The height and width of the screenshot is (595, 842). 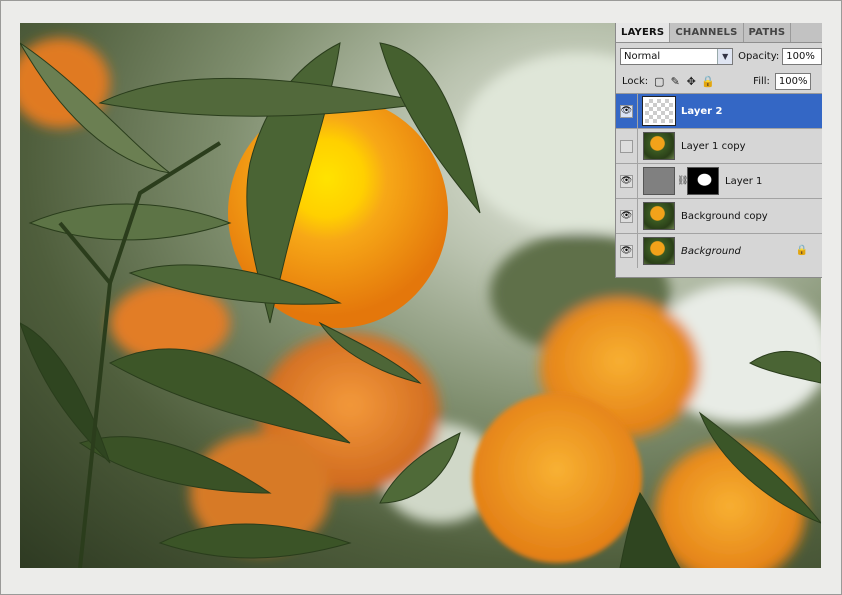 I want to click on layer-row-background: 👁 Background 🔒, so click(x=719, y=251).